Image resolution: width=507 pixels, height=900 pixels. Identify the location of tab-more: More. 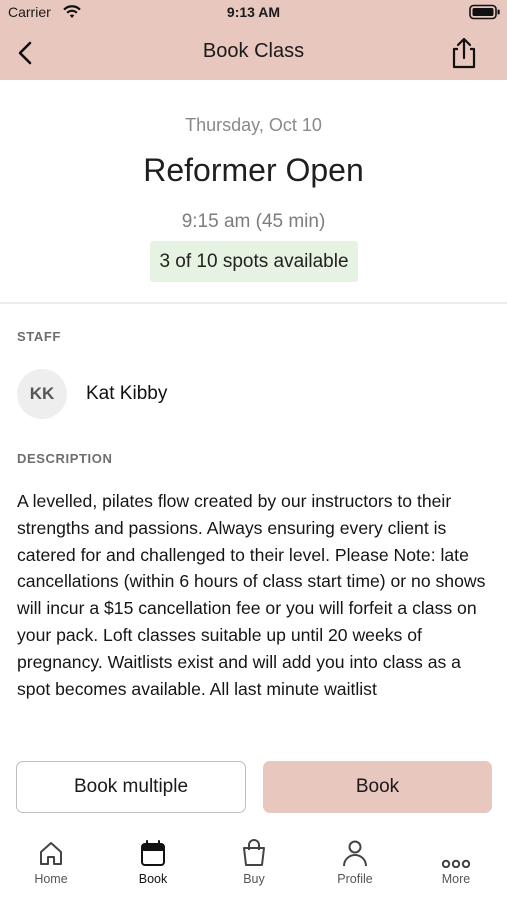
(456, 869).